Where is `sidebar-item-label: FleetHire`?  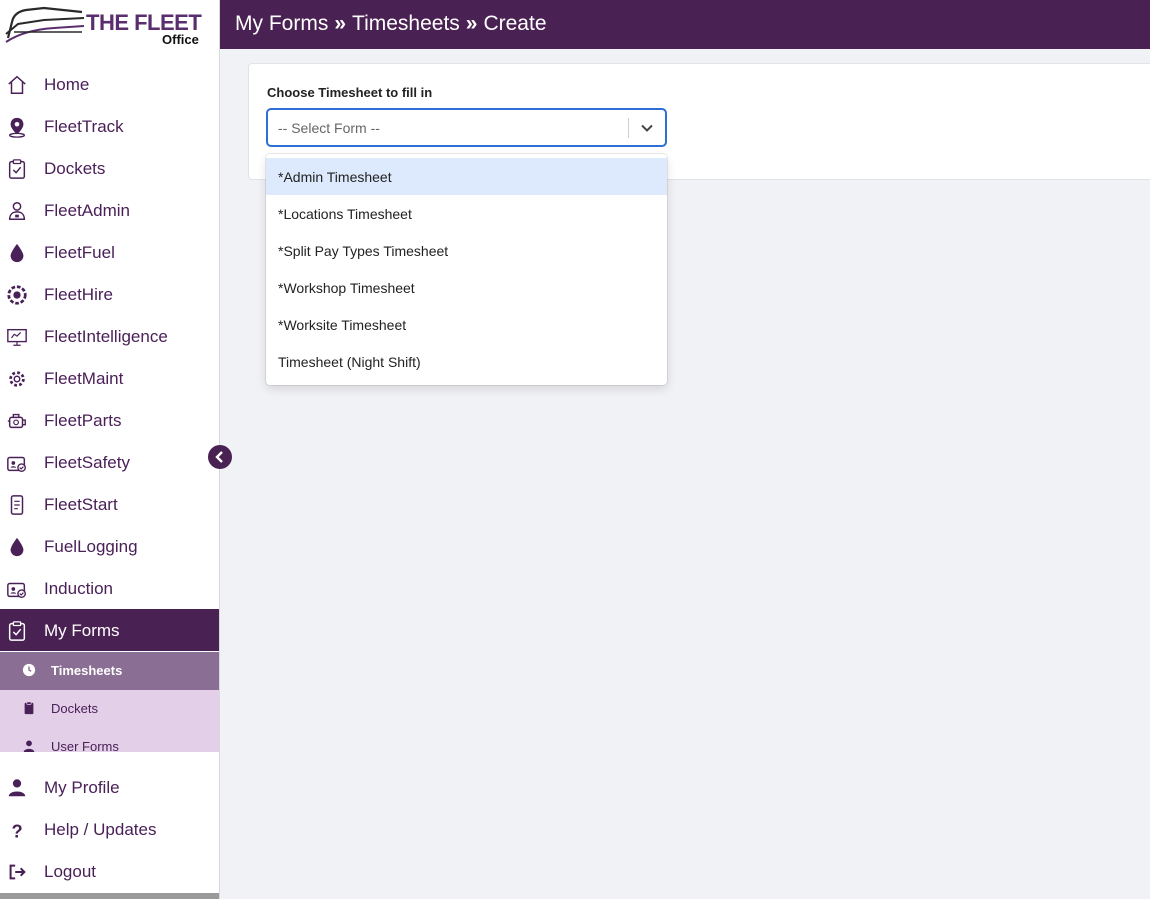 sidebar-item-label: FleetHire is located at coordinates (78, 294).